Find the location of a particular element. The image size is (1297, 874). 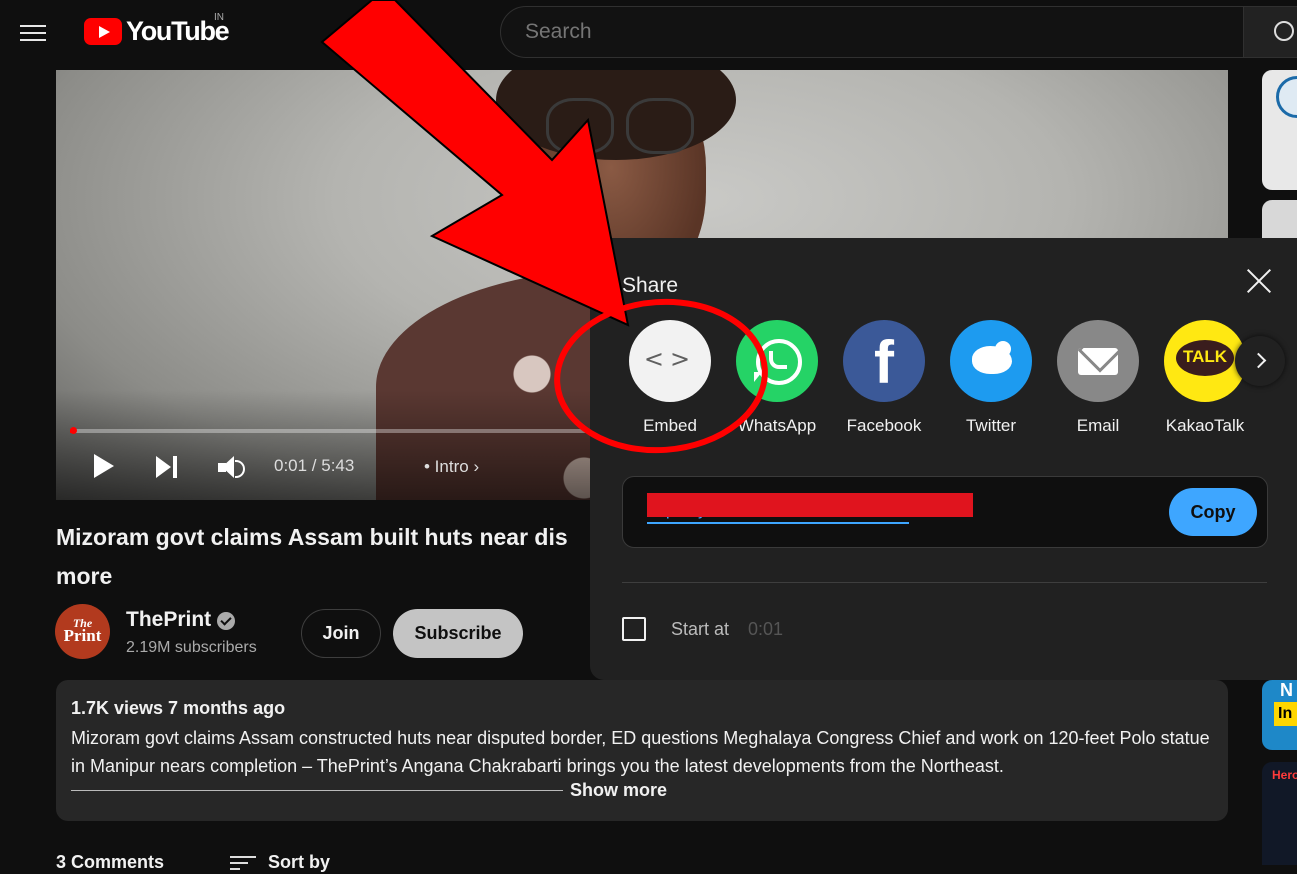

verified-icon is located at coordinates (226, 621).